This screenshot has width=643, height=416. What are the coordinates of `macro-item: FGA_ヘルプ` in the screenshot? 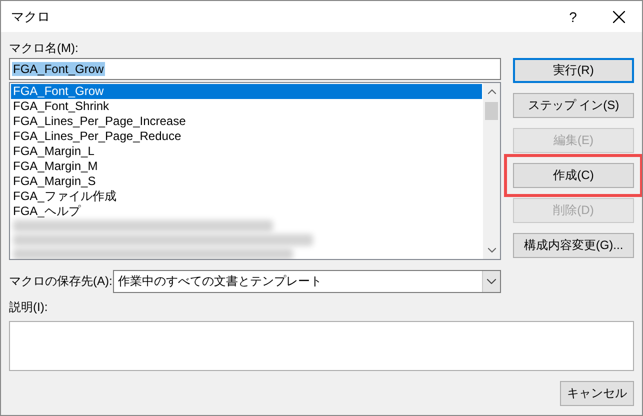 It's located at (246, 211).